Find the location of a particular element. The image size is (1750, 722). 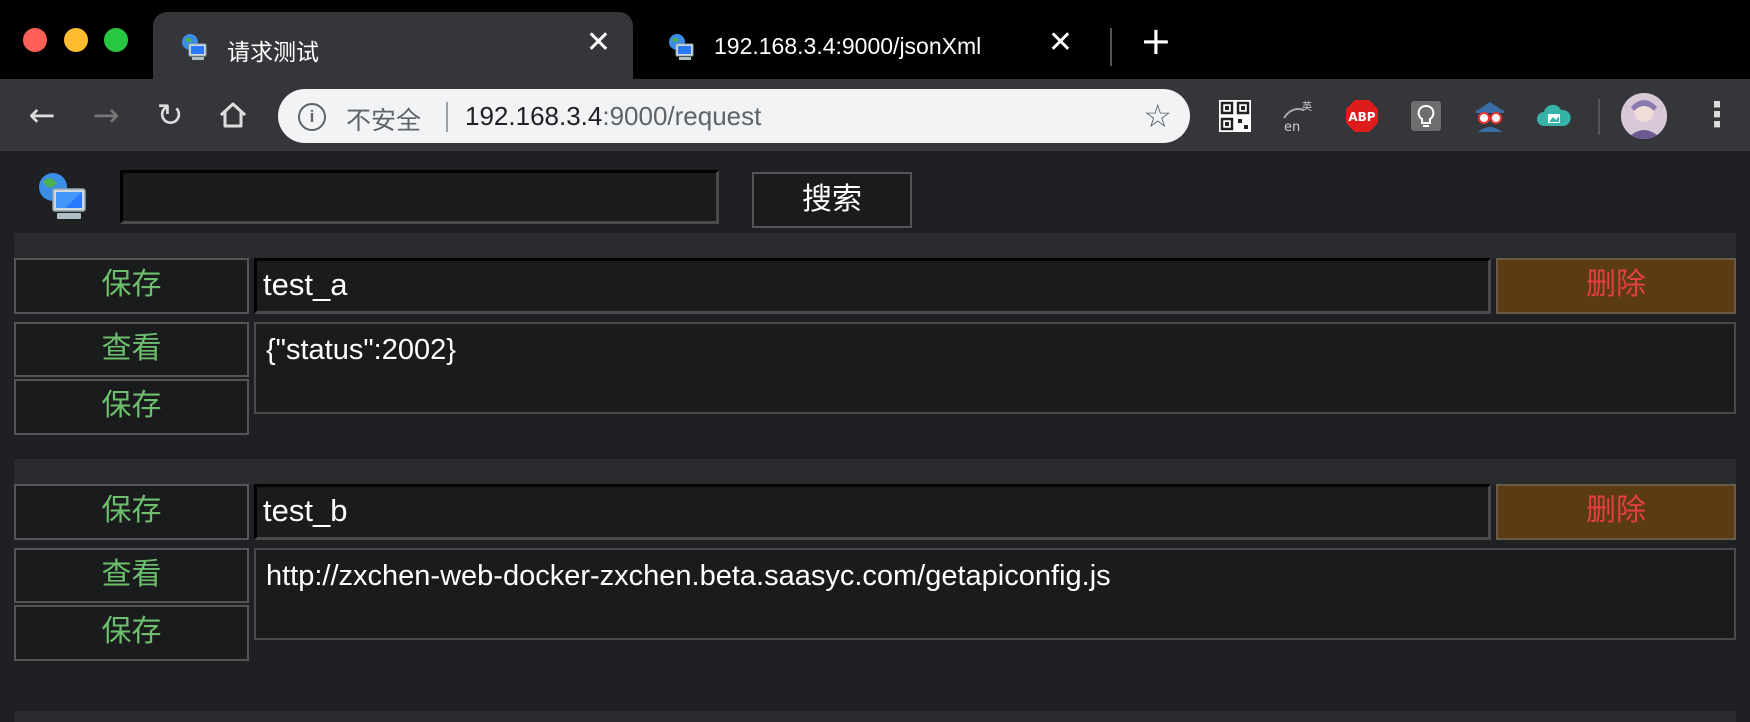

tab-title: 请求测试 is located at coordinates (273, 52).